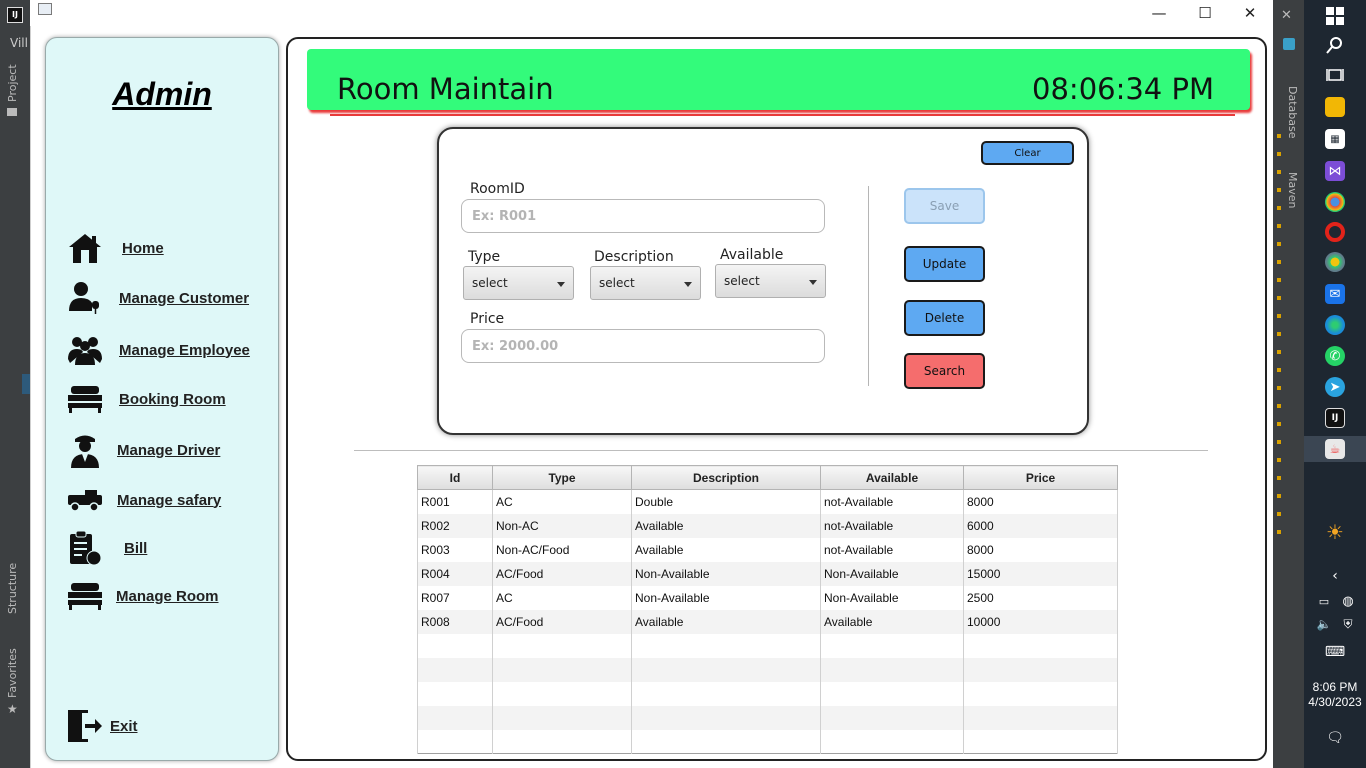 The height and width of the screenshot is (768, 1366). What do you see at coordinates (1335, 356) in the screenshot?
I see `whatsapp-icon: ✆` at bounding box center [1335, 356].